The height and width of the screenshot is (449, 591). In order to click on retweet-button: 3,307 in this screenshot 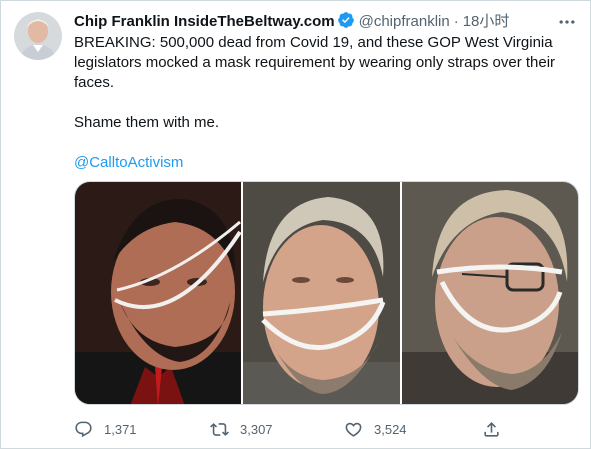, I will do `click(241, 429)`.